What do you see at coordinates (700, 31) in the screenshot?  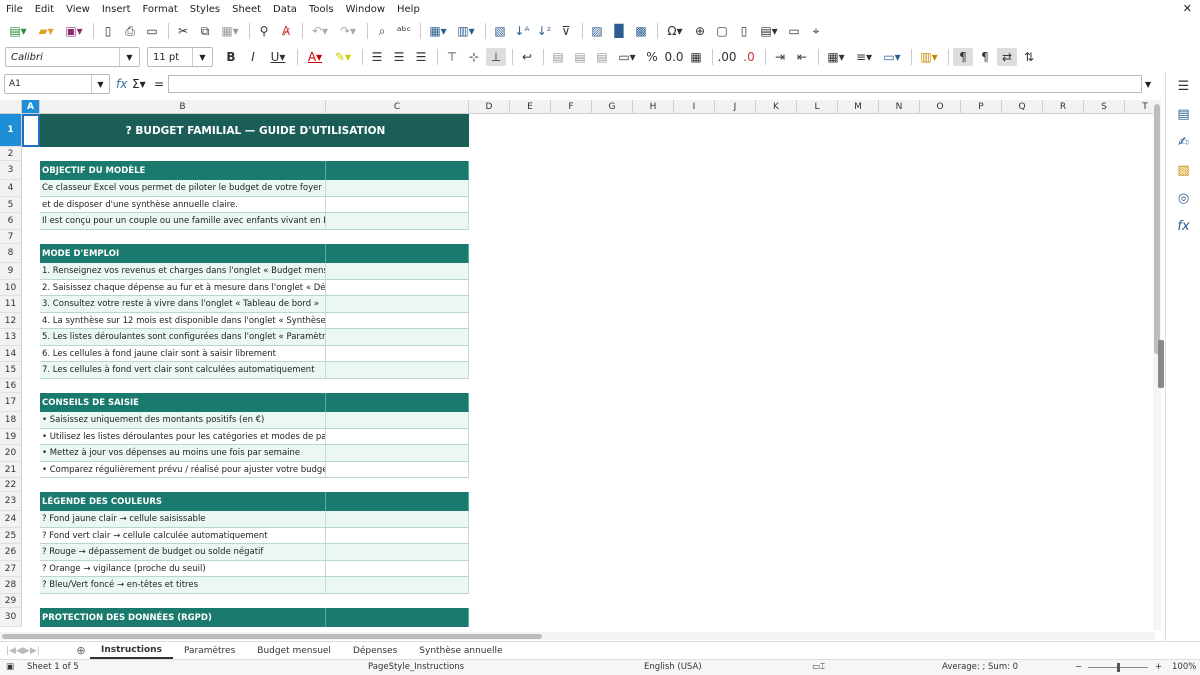 I see `hyperlink-icon: ⊕` at bounding box center [700, 31].